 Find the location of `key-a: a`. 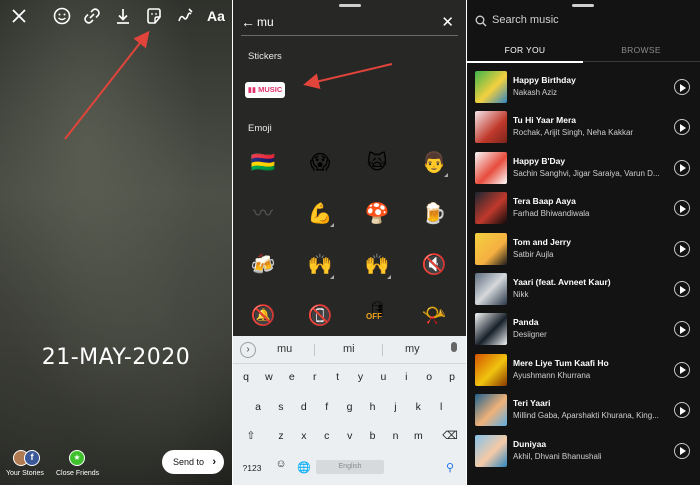

key-a: a is located at coordinates (258, 407).